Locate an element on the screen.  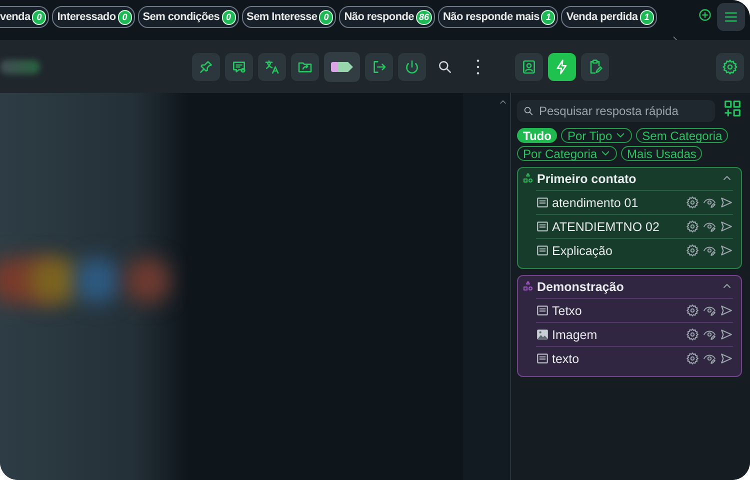
filter-chip: Por Categoria is located at coordinates (567, 153).